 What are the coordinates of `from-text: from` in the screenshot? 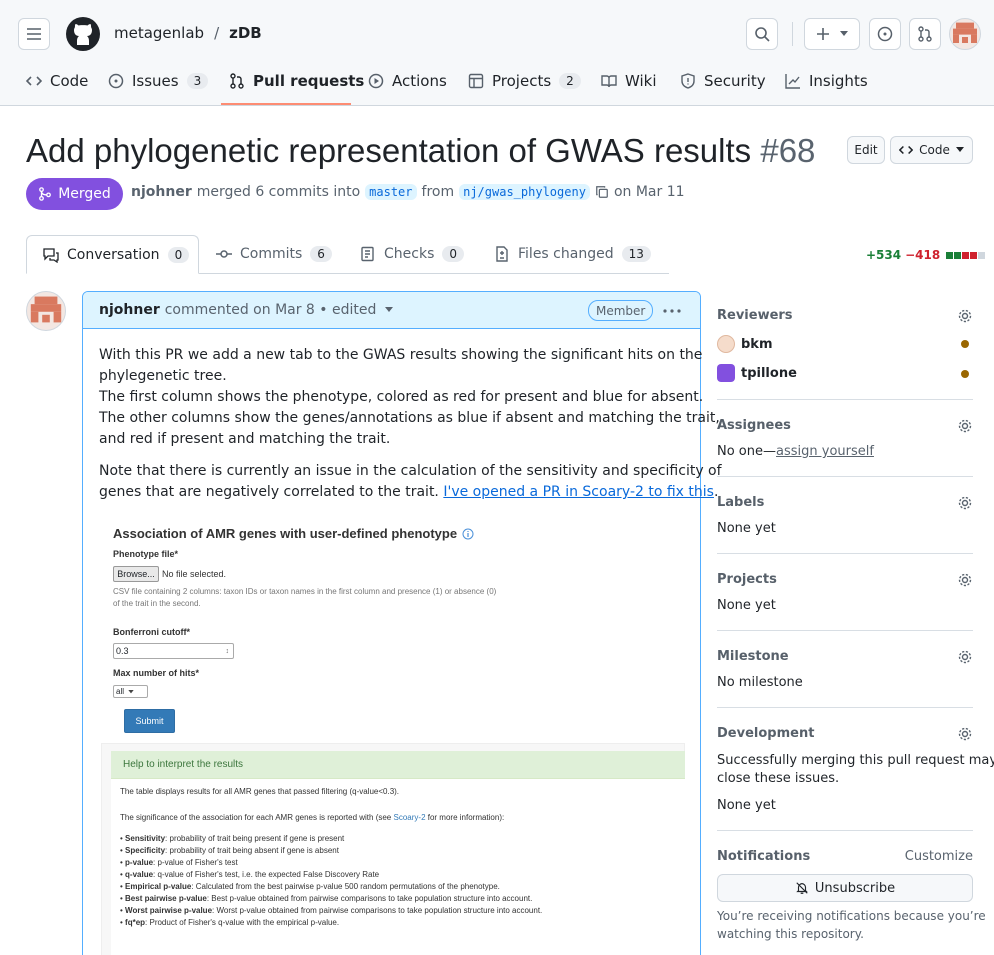 It's located at (438, 192).